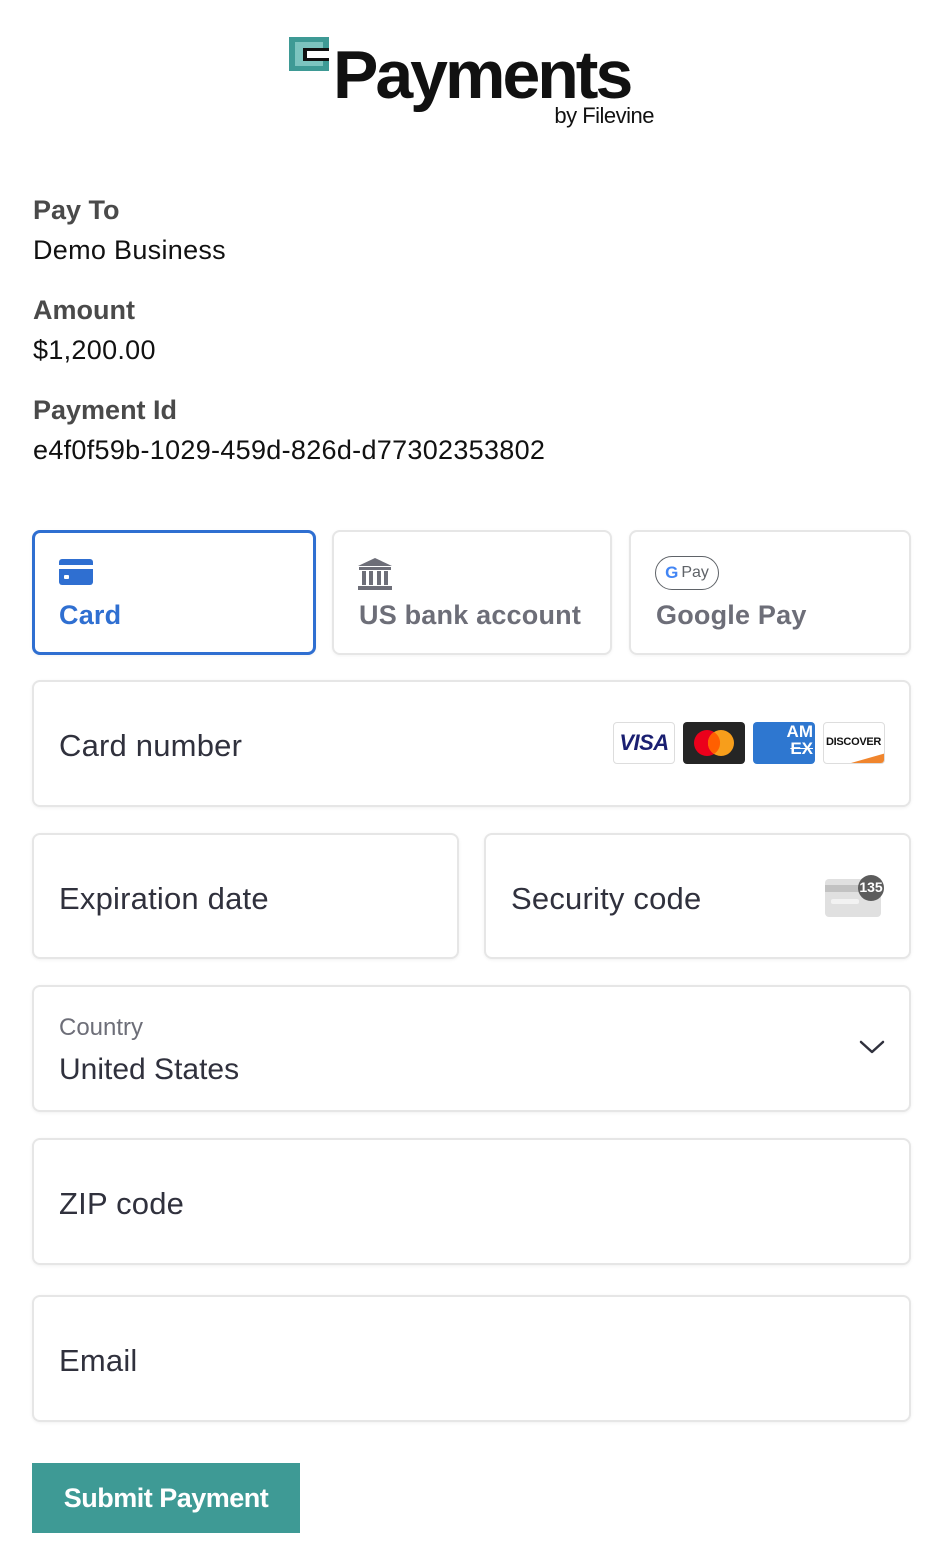  What do you see at coordinates (854, 743) in the screenshot?
I see `discover-icon: DISCOVER` at bounding box center [854, 743].